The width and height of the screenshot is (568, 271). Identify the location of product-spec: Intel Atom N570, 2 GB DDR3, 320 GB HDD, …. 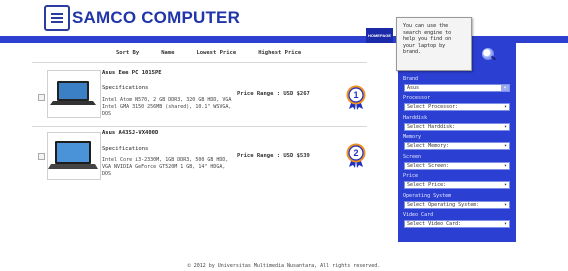
(167, 107).